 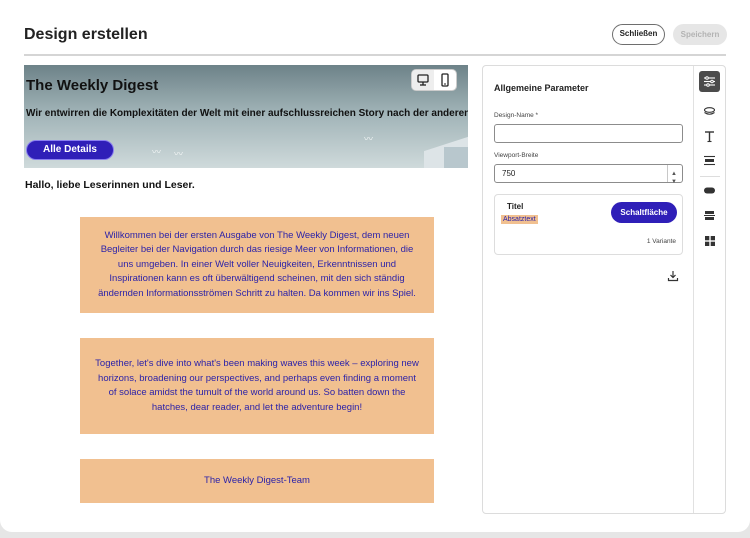 I want to click on variant-count: 1 Variante, so click(x=661, y=241).